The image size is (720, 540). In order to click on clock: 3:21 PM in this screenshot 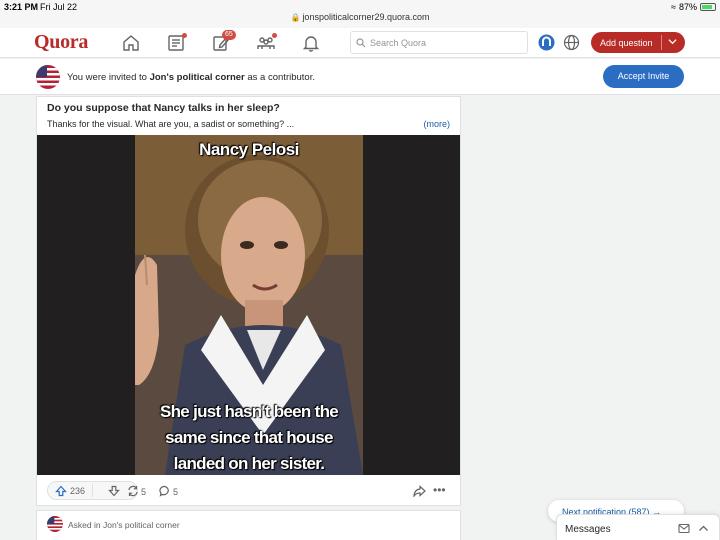, I will do `click(21, 7)`.